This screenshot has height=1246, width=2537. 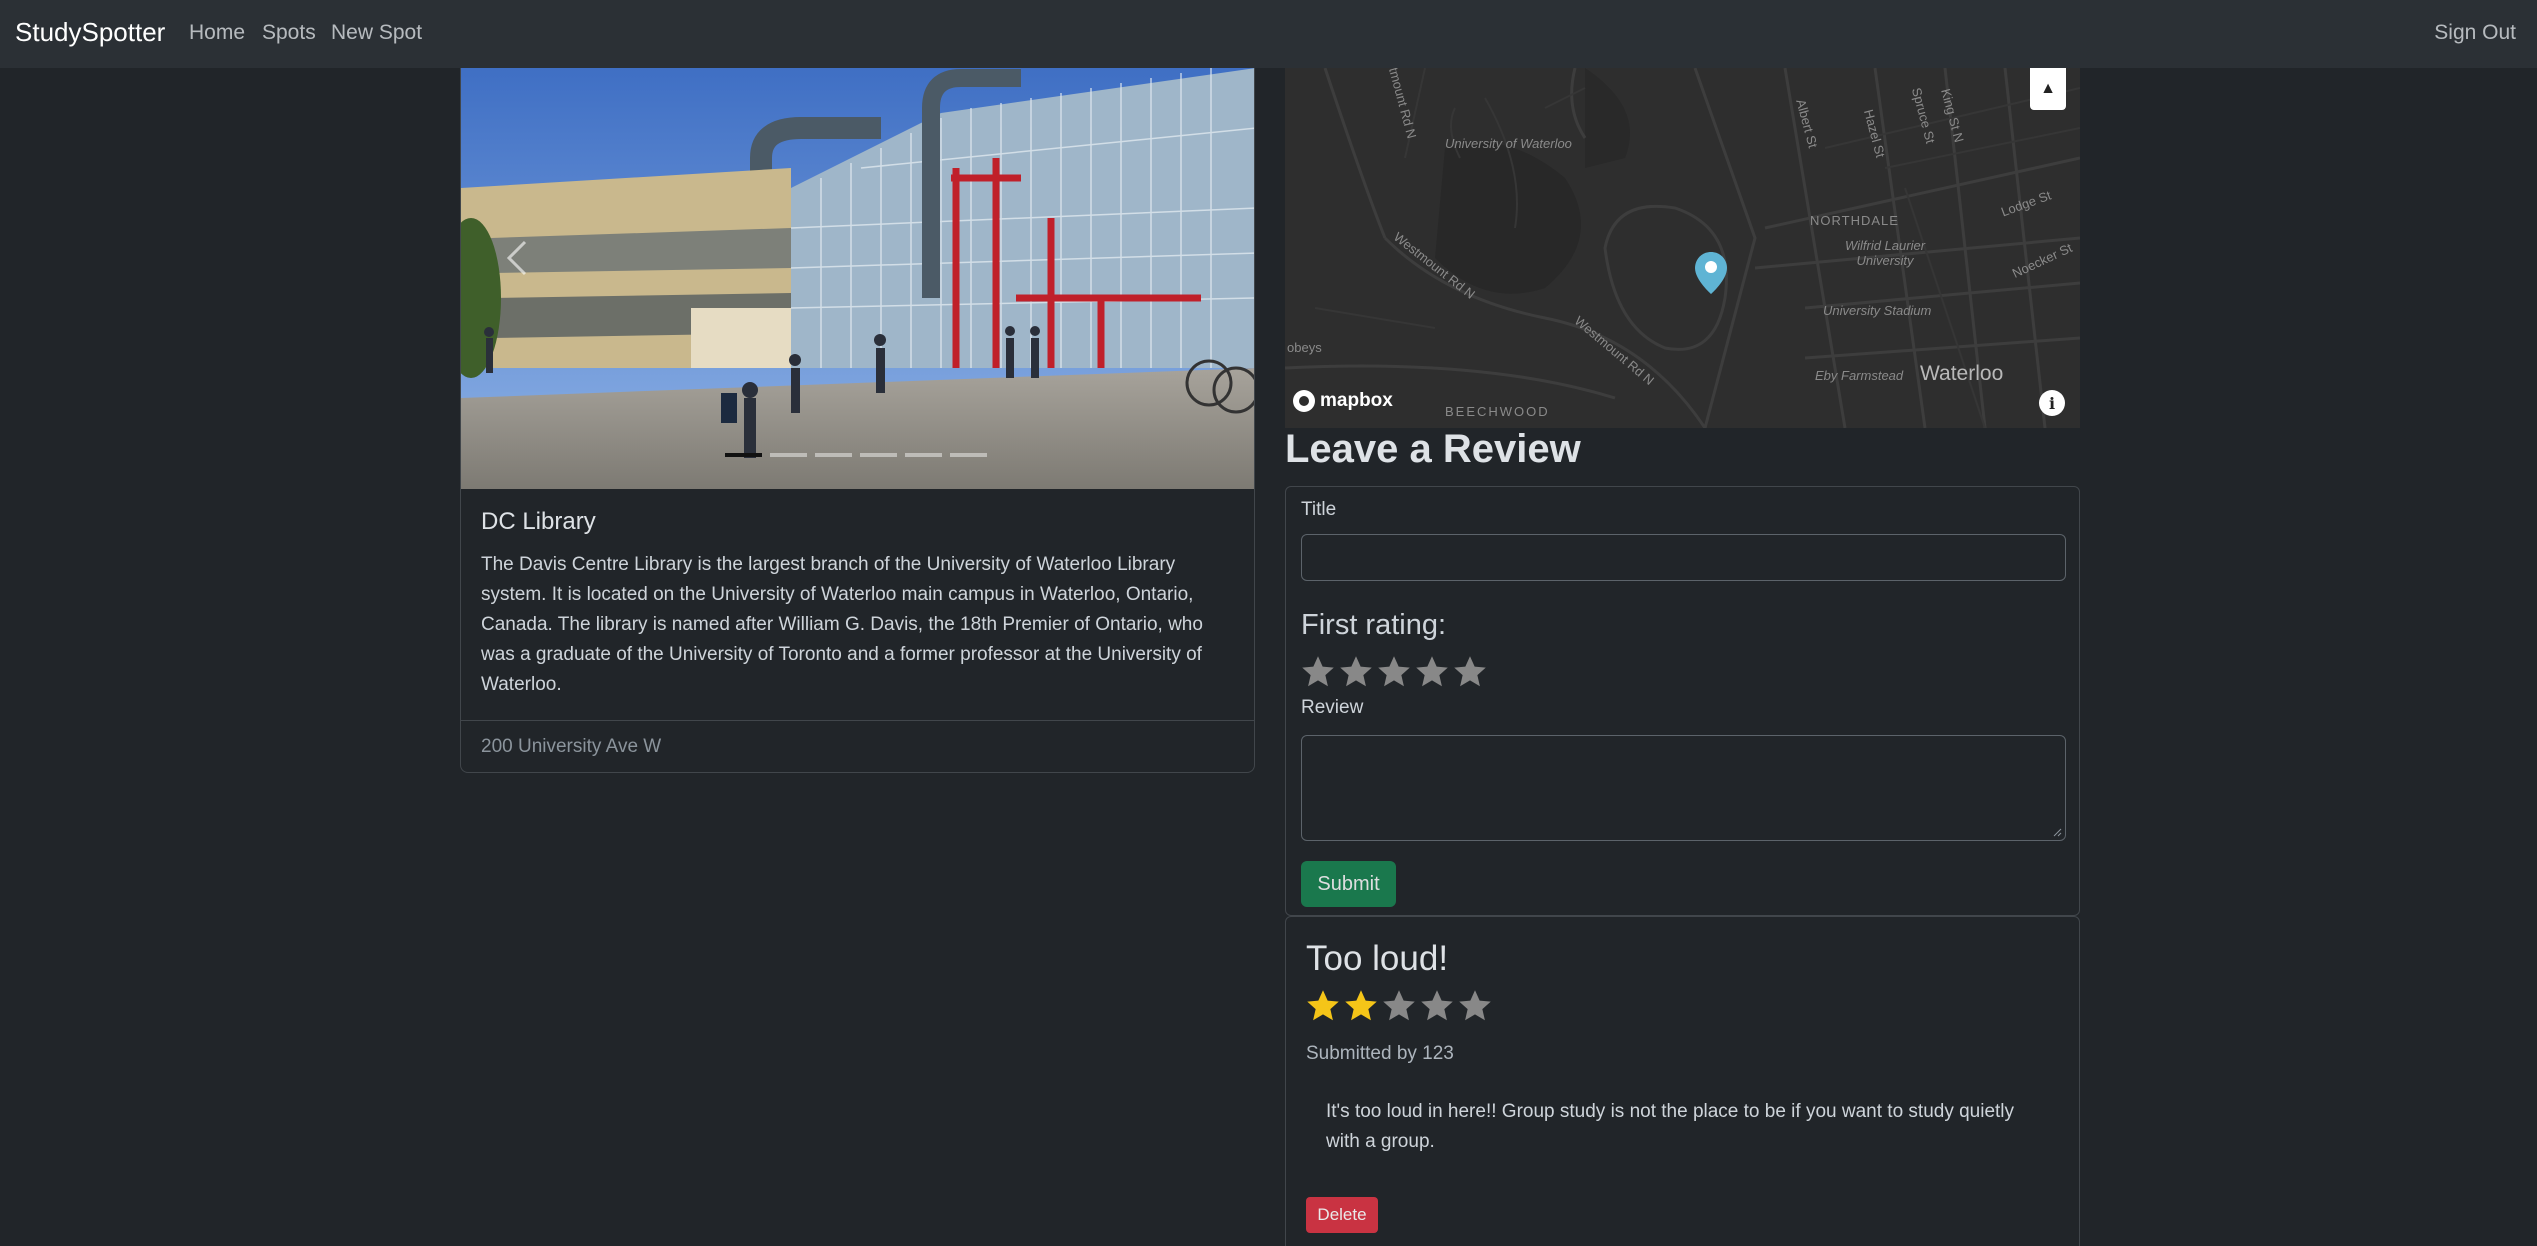 What do you see at coordinates (1859, 375) in the screenshot?
I see `map-label-farmstead: Eby Farmstead` at bounding box center [1859, 375].